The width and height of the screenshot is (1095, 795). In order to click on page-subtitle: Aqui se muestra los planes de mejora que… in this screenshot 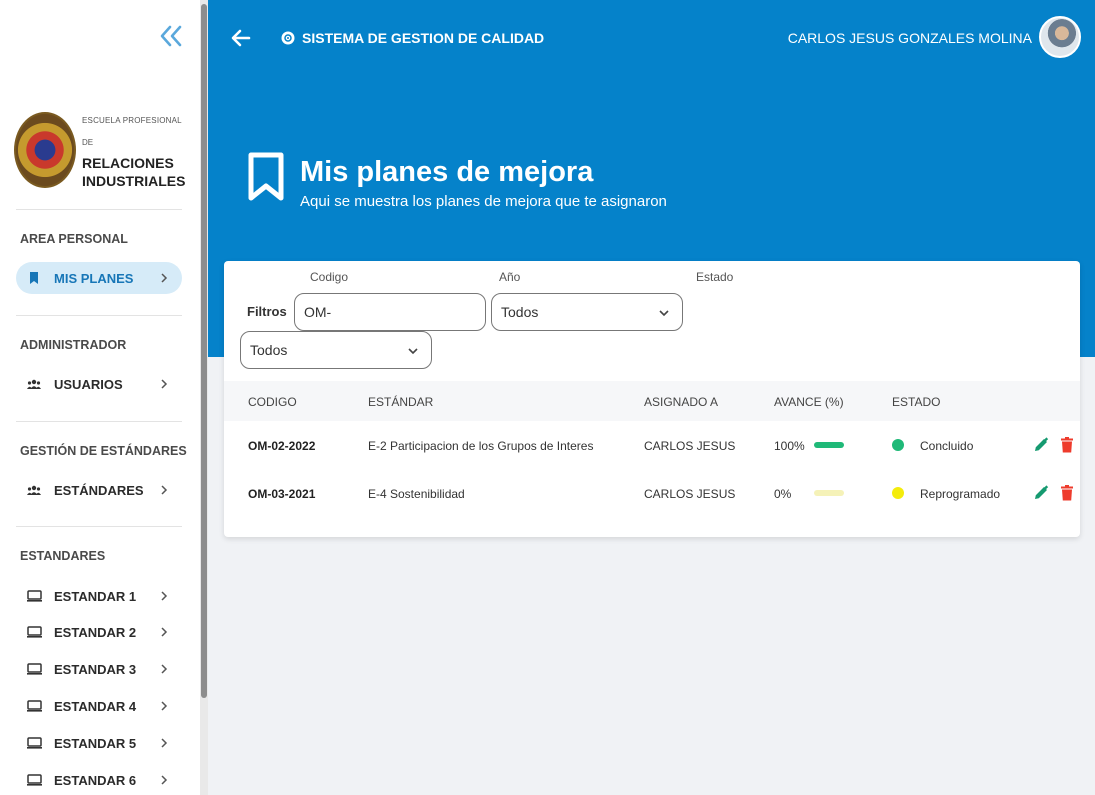, I will do `click(483, 201)`.